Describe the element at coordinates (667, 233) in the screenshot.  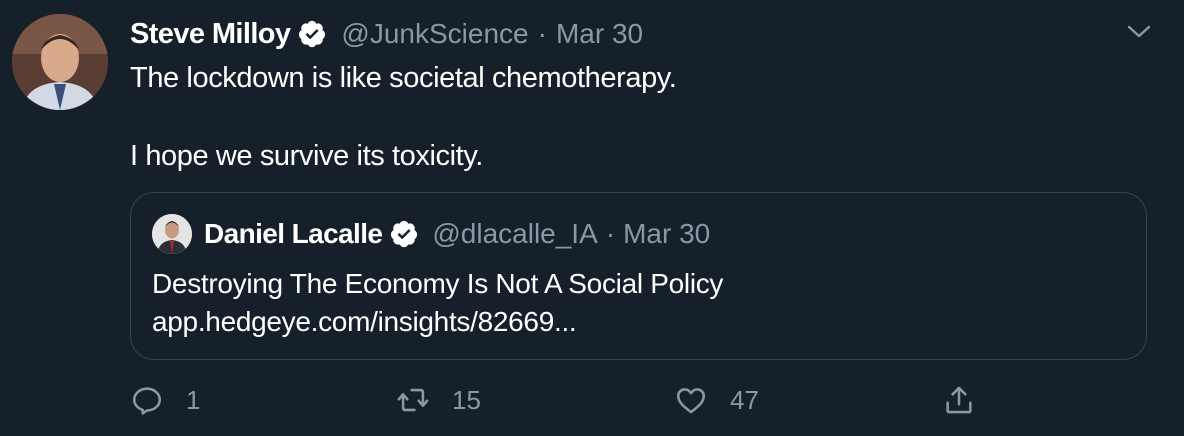
I see `quoted-tweet-date: Mar 30` at that location.